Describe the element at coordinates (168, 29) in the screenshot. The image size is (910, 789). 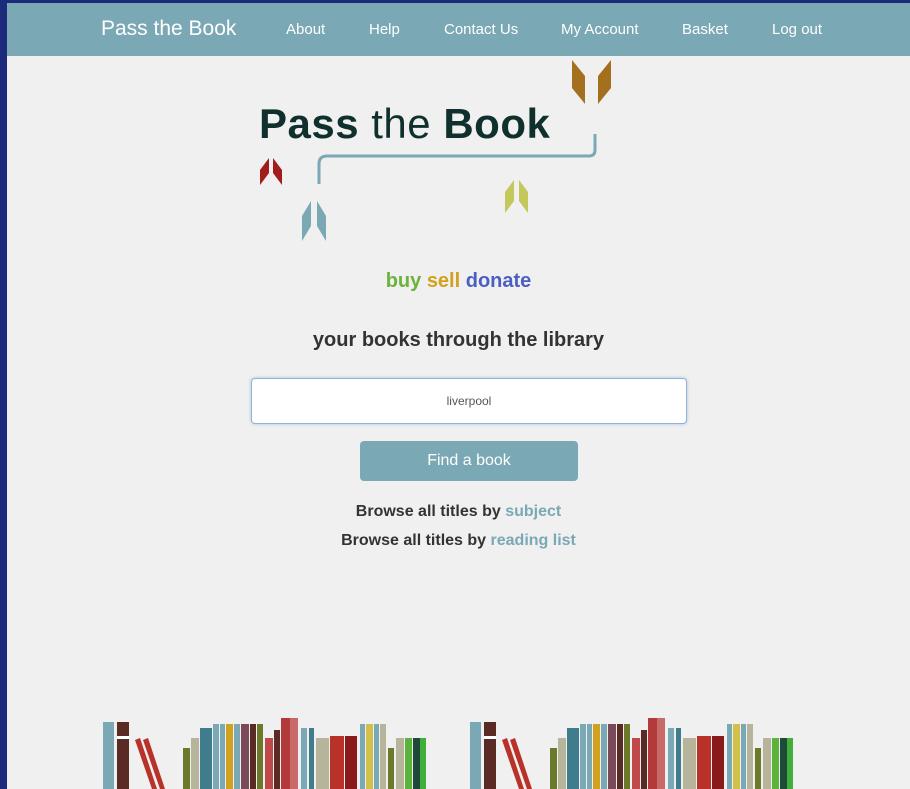
I see `nav-brand: Pass the Book` at that location.